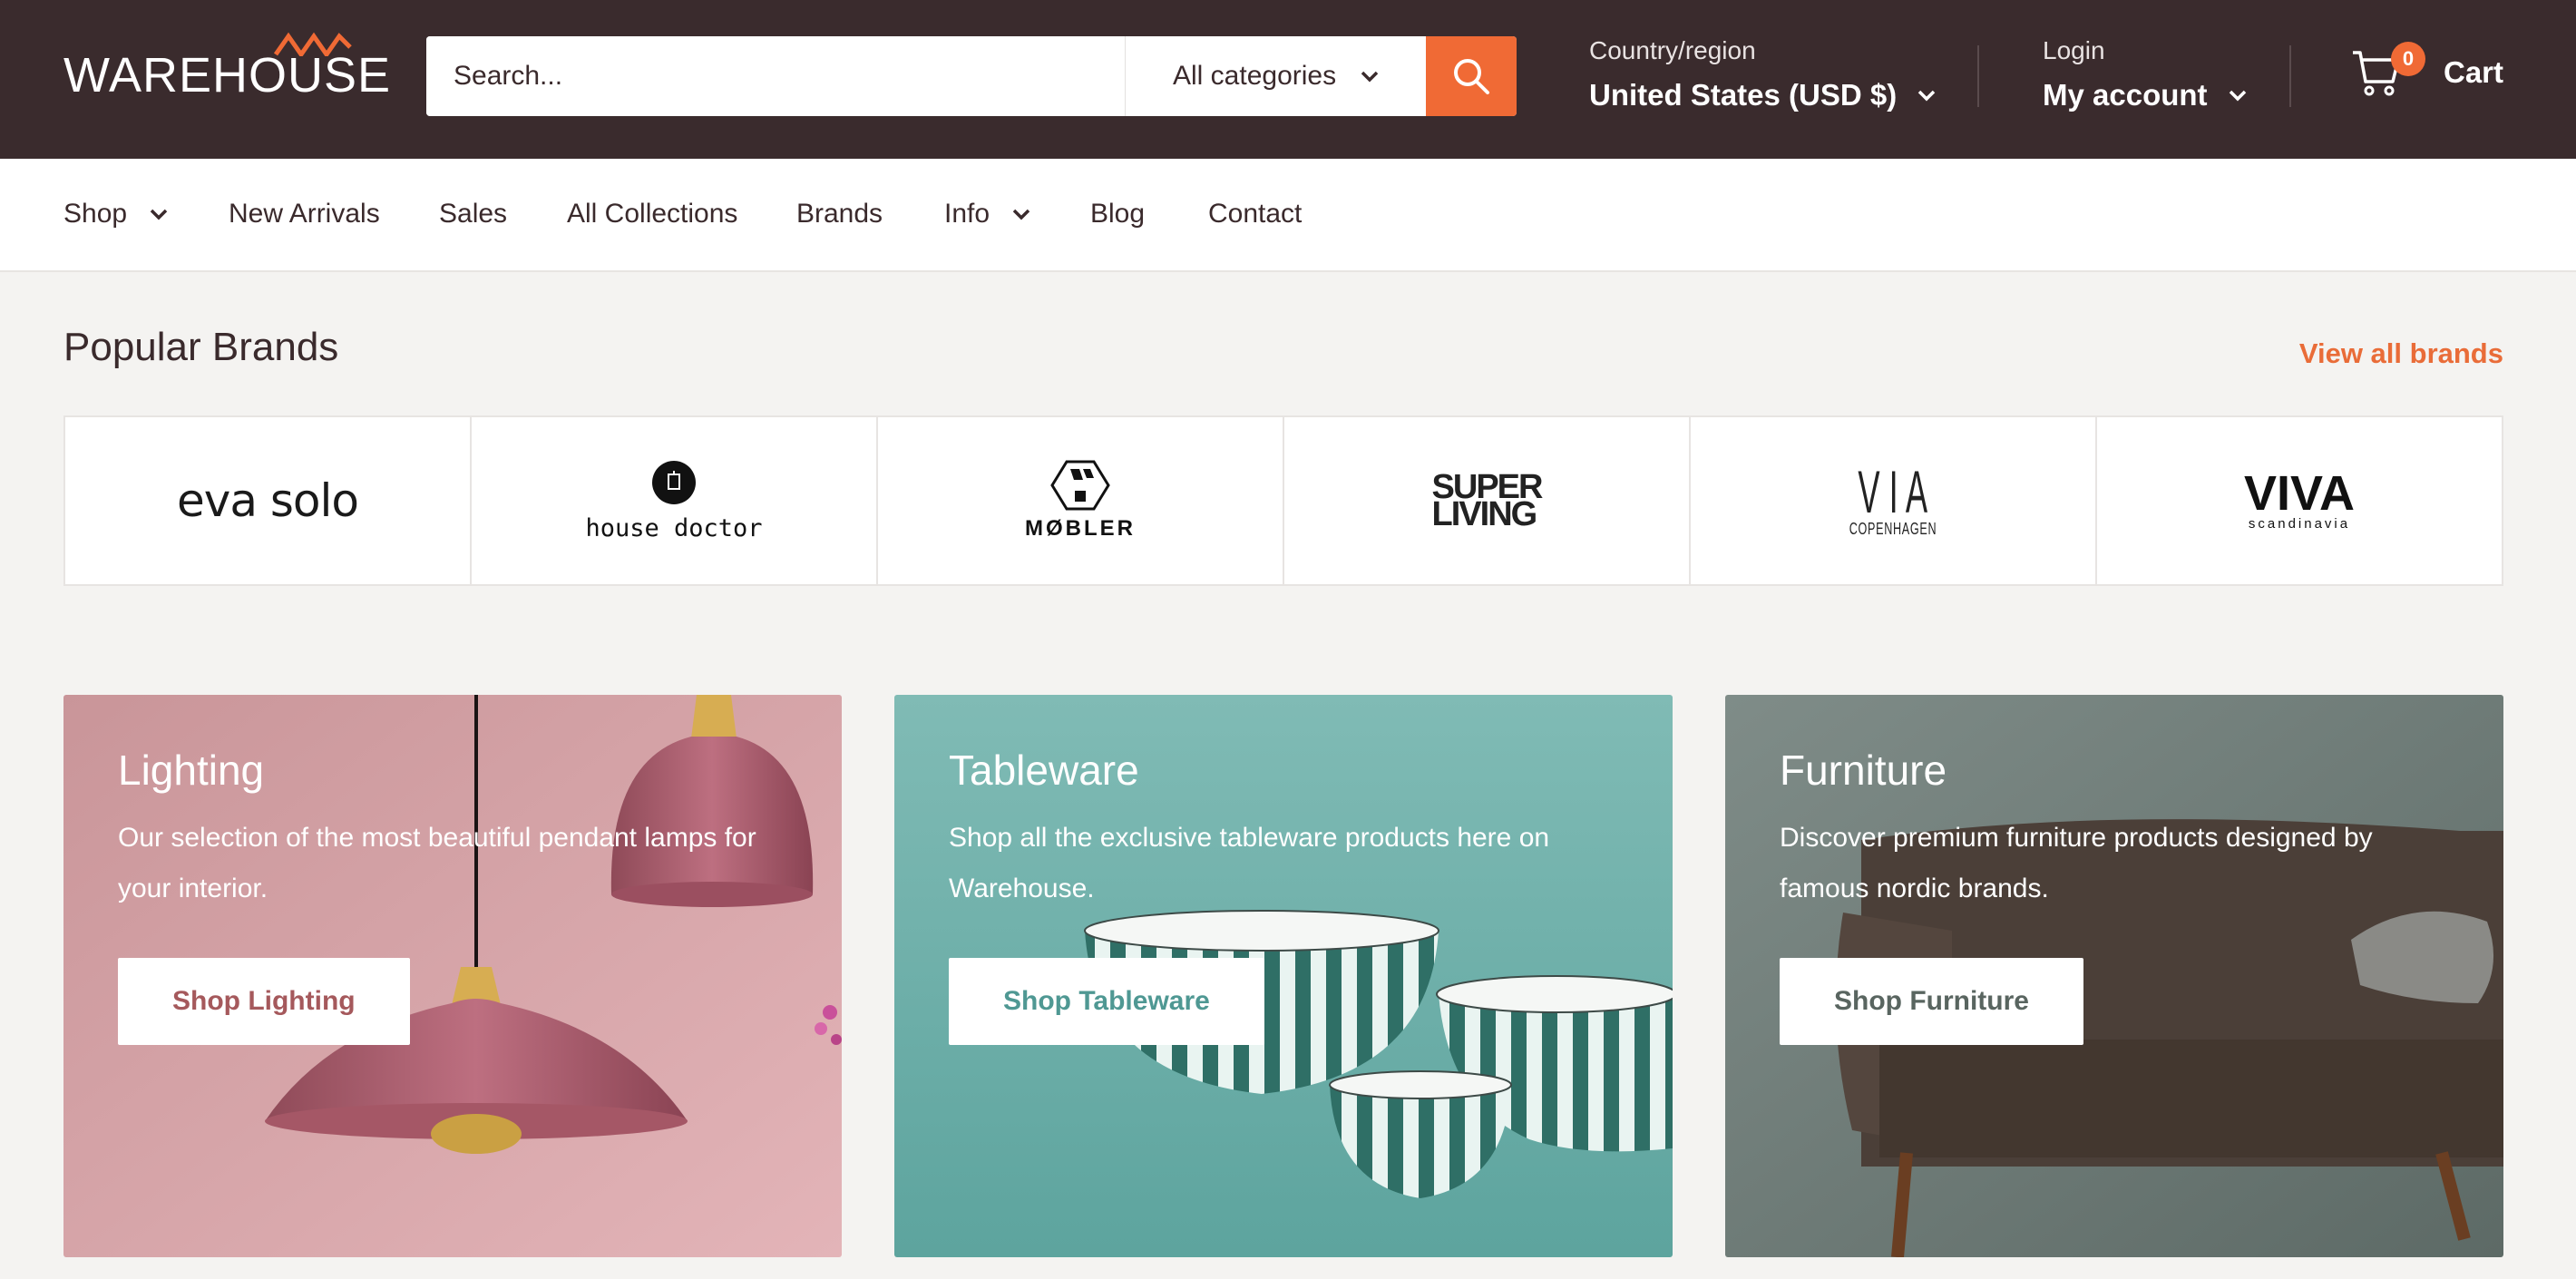 This screenshot has height=1279, width=2576. I want to click on brand-house-doctor: house doctor, so click(675, 500).